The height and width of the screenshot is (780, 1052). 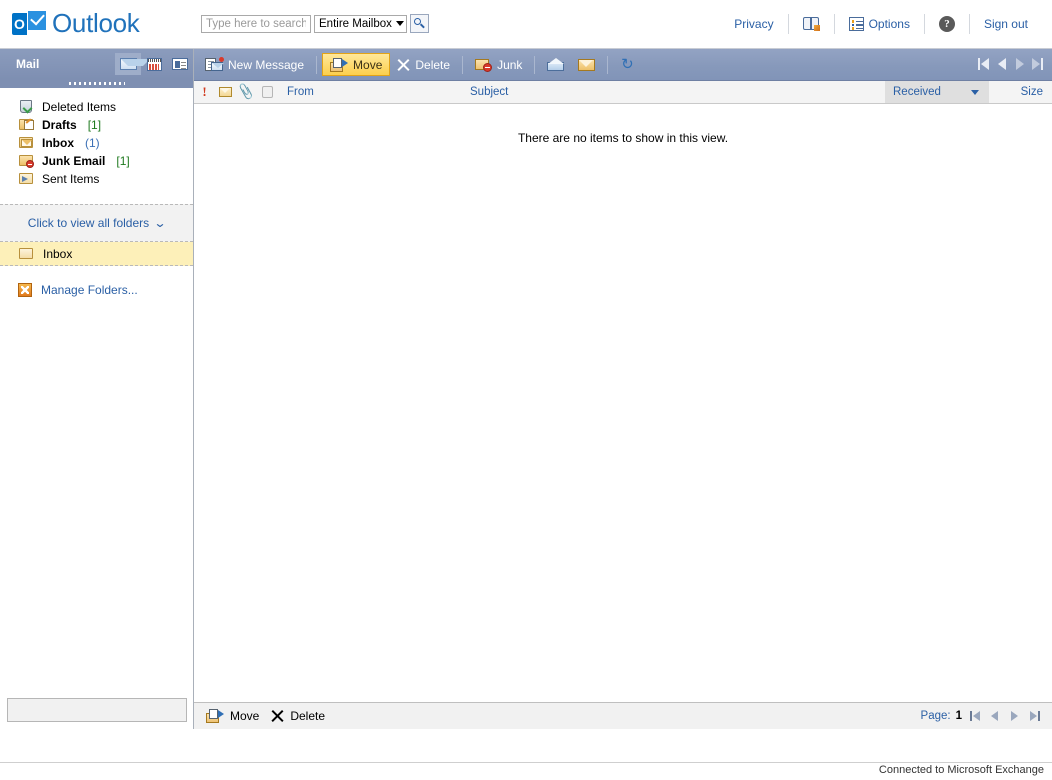 What do you see at coordinates (974, 716) in the screenshot?
I see `pager-first-button` at bounding box center [974, 716].